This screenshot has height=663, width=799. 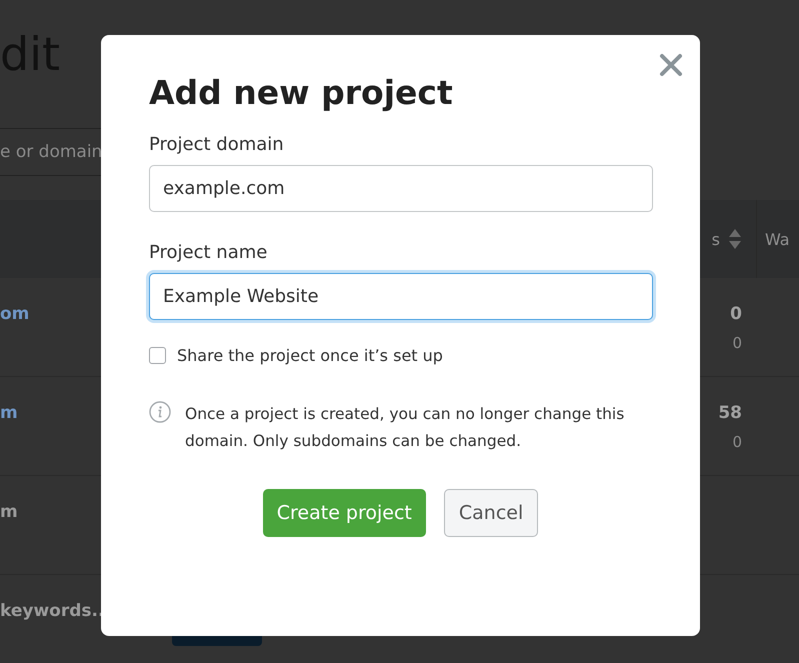 What do you see at coordinates (405, 428) in the screenshot?
I see `info-text: Once a project is created, you can no longer change this domain. Only subdomains can be changed.` at bounding box center [405, 428].